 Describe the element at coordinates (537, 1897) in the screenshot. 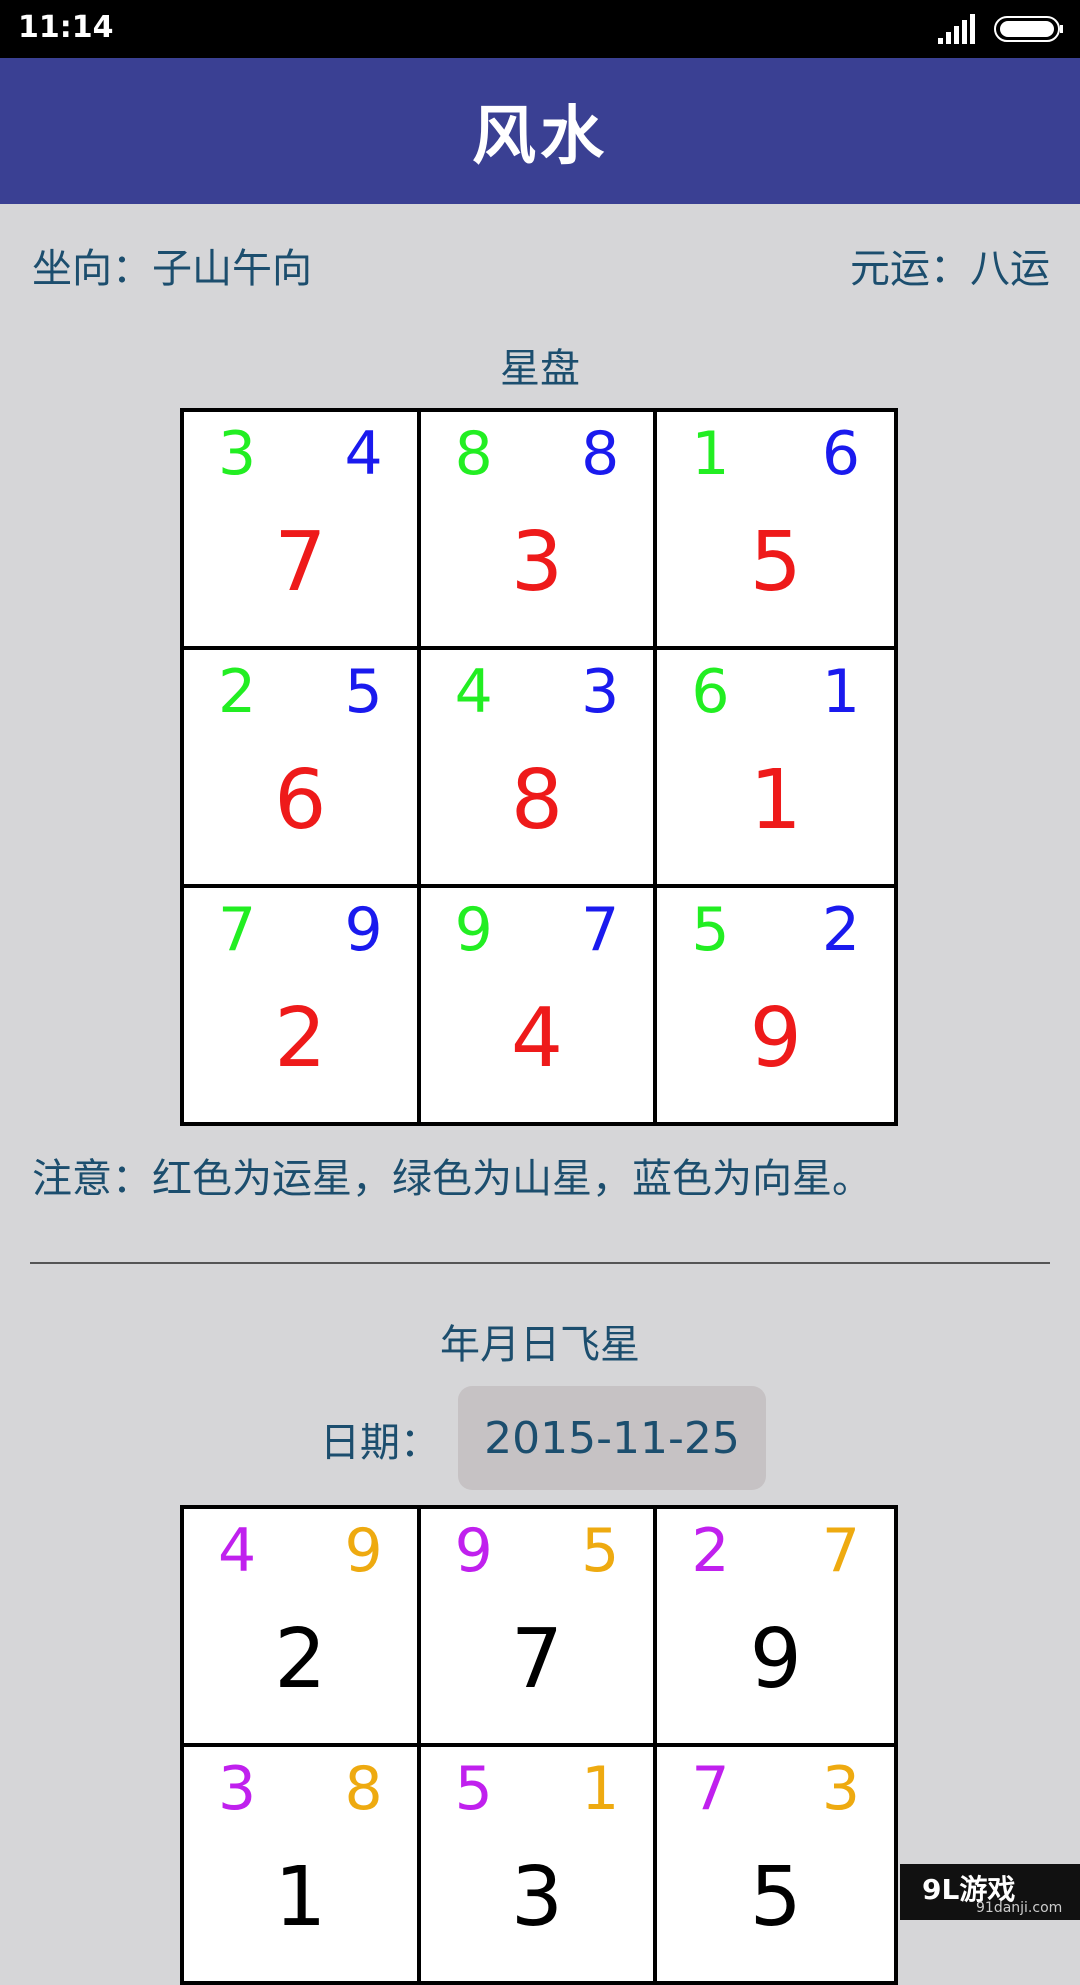

I see `flying-star-center-number: 3` at that location.